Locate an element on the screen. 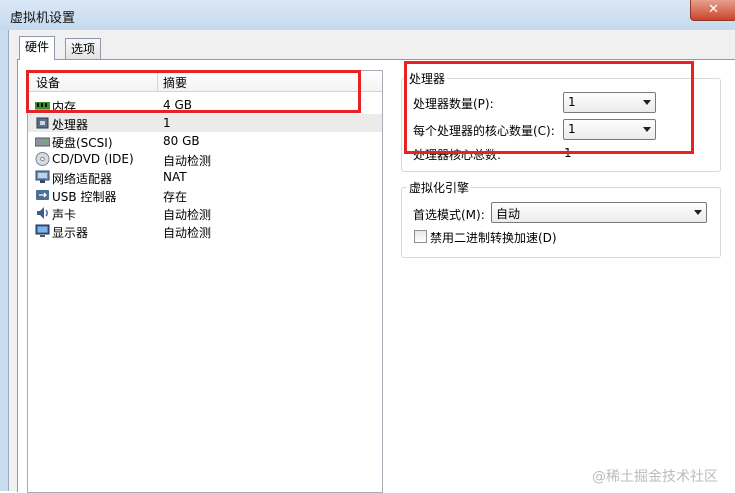 The height and width of the screenshot is (493, 735). preferred-mode-value: 自动 is located at coordinates (508, 214).